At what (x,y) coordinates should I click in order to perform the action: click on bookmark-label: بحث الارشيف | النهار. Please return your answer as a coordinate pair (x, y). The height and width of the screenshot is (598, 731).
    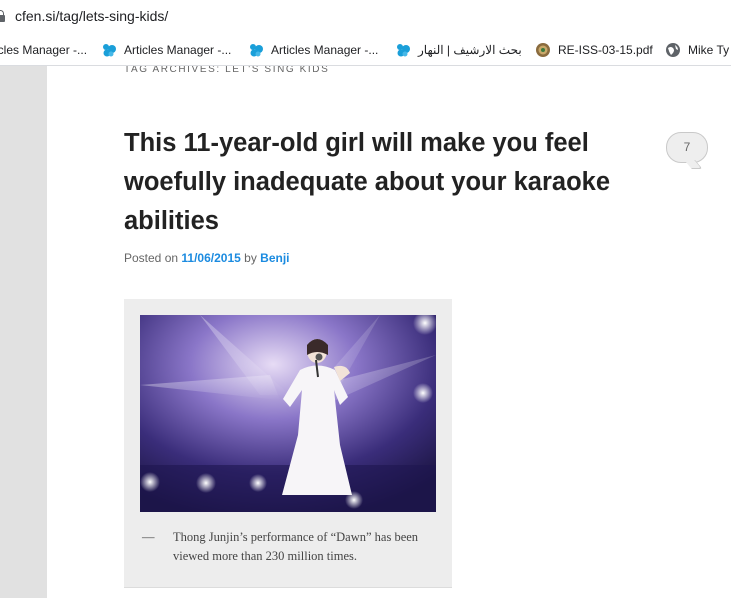
    Looking at the image, I should click on (470, 50).